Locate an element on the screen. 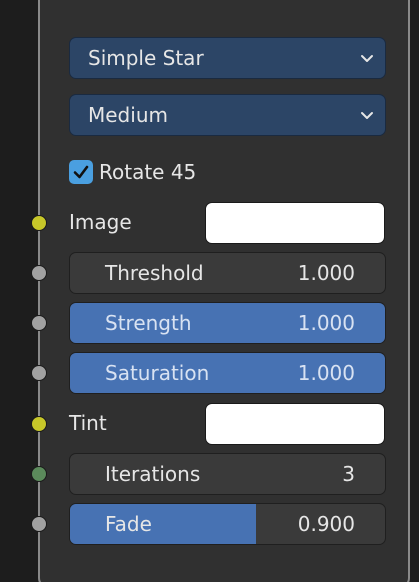 This screenshot has height=582, width=419. iterations-label: Iterations is located at coordinates (153, 474).